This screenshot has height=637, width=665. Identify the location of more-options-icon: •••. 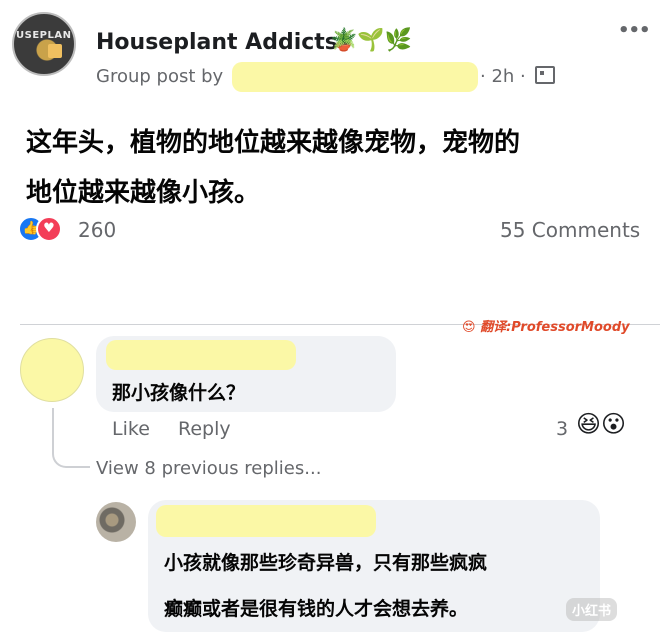
(634, 30).